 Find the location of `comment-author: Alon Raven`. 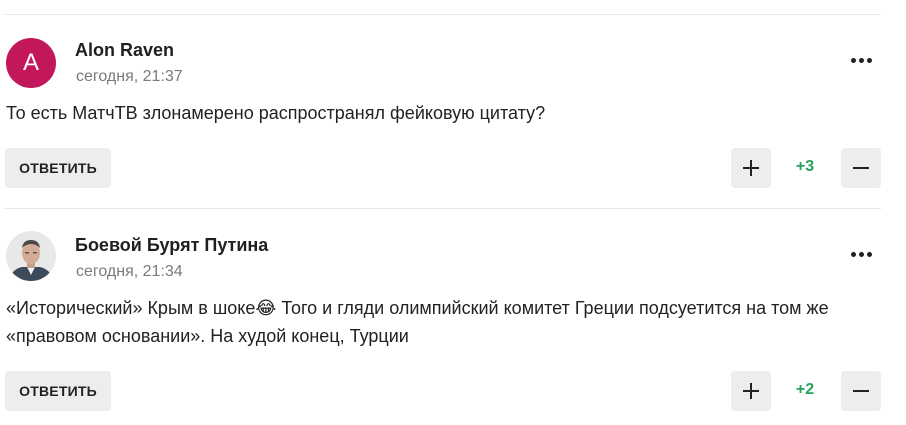

comment-author: Alon Raven is located at coordinates (124, 50).